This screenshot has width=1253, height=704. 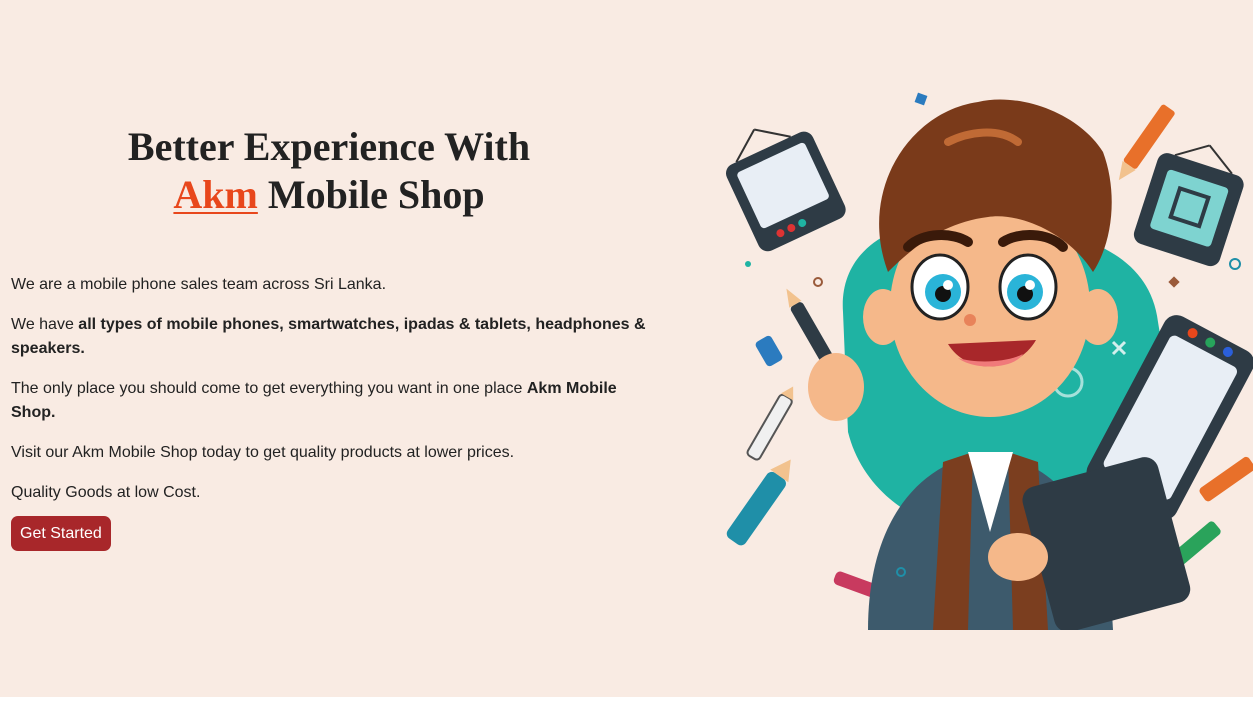 What do you see at coordinates (329, 171) in the screenshot?
I see `hero-headline: Better Experience With Akm Mobile Shop` at bounding box center [329, 171].